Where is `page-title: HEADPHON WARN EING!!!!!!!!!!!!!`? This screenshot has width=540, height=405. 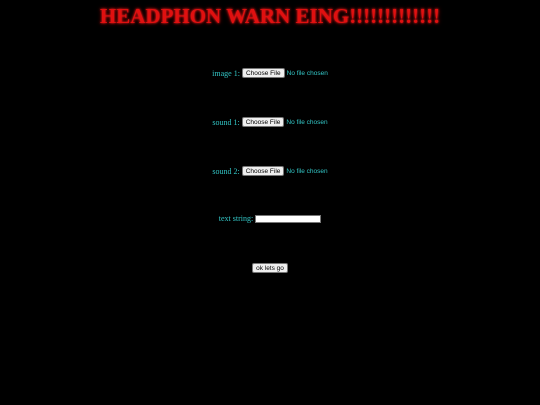
page-title: HEADPHON WARN EING!!!!!!!!!!!!! is located at coordinates (270, 16).